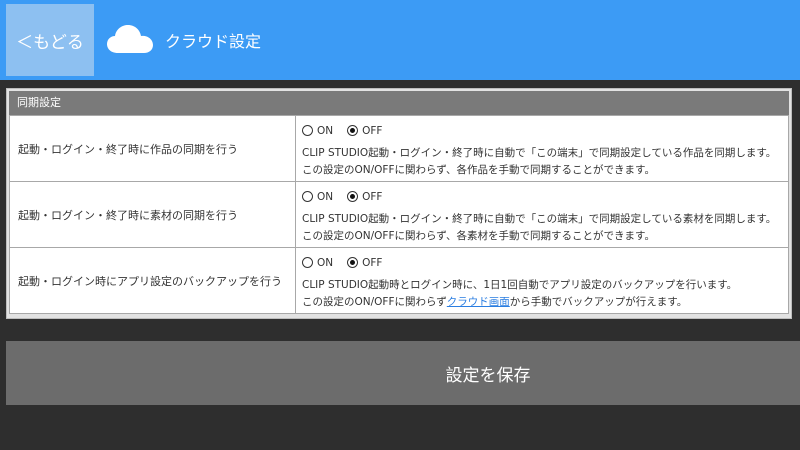 This screenshot has height=450, width=800. Describe the element at coordinates (152, 280) in the screenshot. I see `setting-label-app-backup: 起動・ログイン時にアプリ設定のバックアップを行う` at that location.